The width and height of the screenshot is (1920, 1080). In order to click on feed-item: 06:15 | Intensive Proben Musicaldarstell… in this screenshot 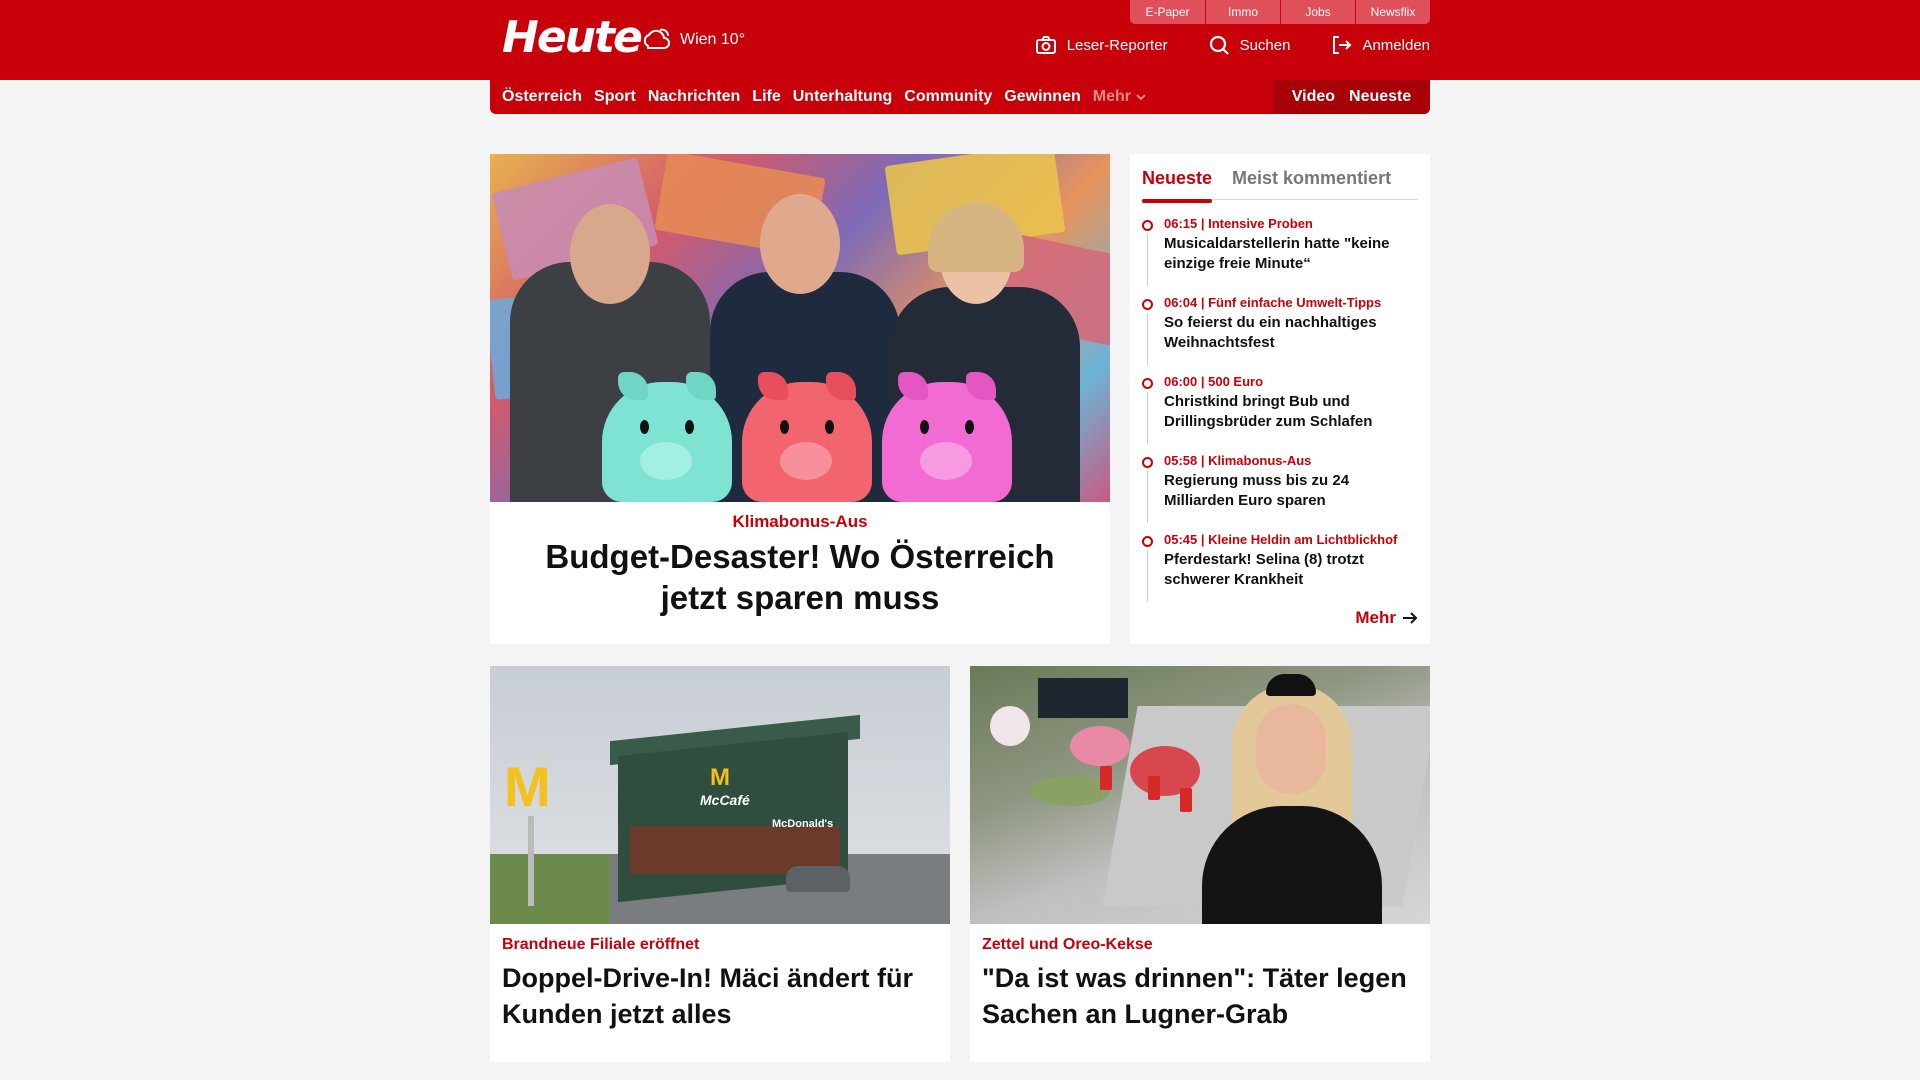, I will do `click(1280, 255)`.